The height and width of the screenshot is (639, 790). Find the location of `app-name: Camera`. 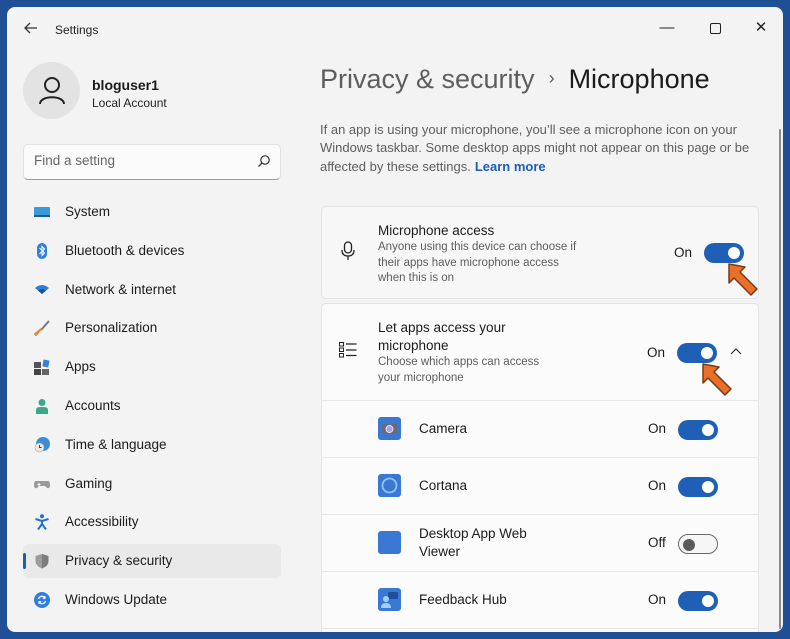

app-name: Camera is located at coordinates (443, 428).